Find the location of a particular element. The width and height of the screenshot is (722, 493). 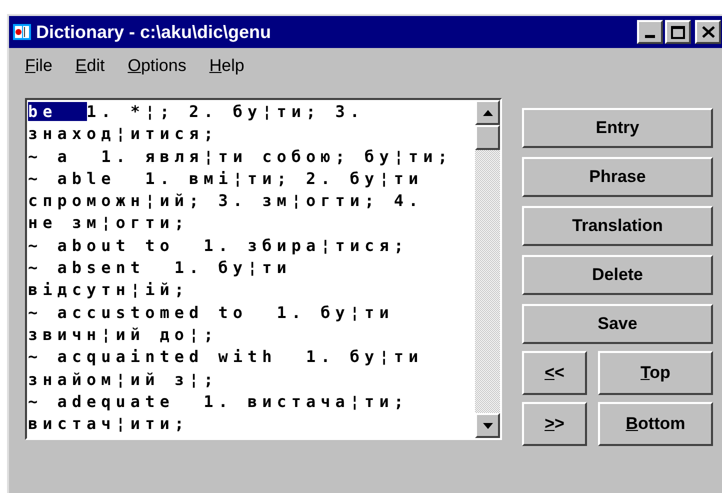

text-line: не зм¦огти; is located at coordinates (108, 223).